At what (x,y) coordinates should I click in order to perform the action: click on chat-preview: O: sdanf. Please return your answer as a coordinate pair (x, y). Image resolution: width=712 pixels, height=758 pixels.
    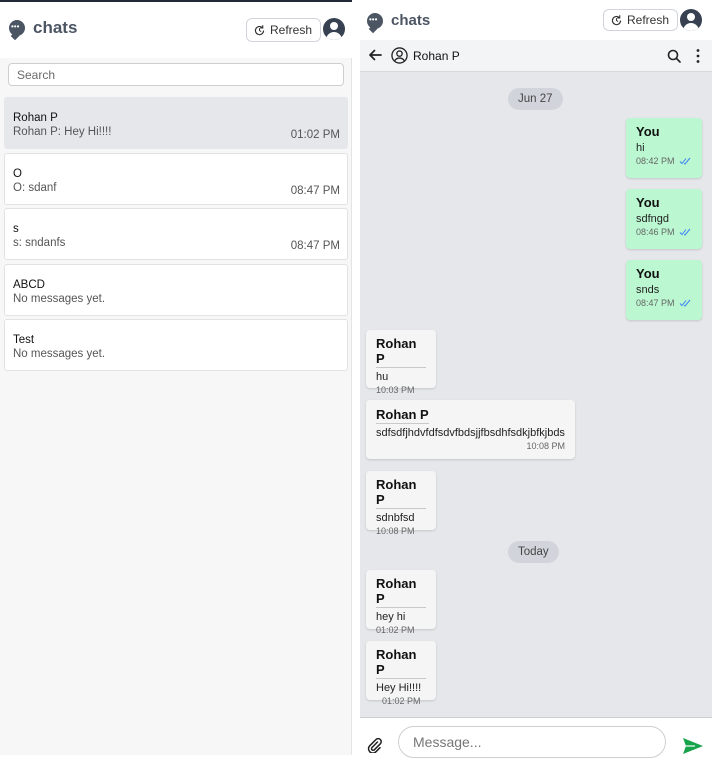
    Looking at the image, I should click on (35, 187).